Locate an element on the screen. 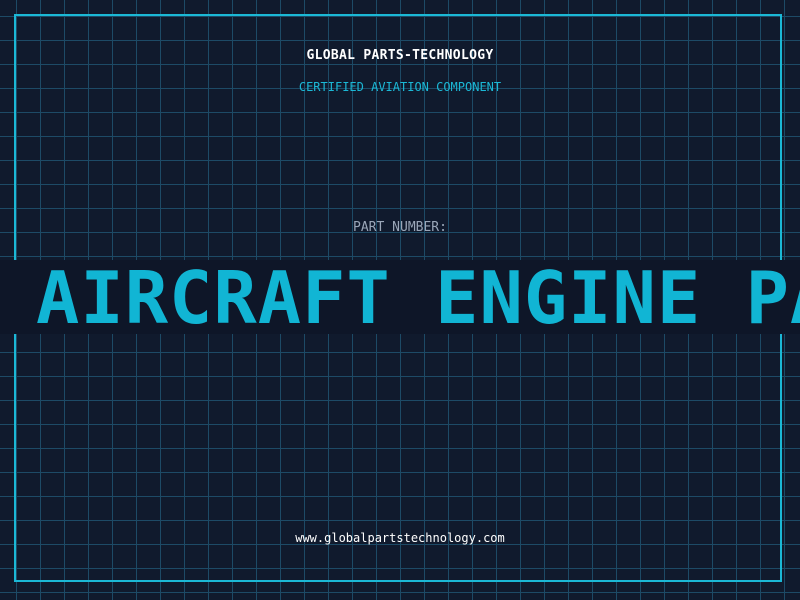 Image resolution: width=800 pixels, height=600 pixels. part-banner: AIRCRAFT ENGINE PARTS is located at coordinates (400, 297).